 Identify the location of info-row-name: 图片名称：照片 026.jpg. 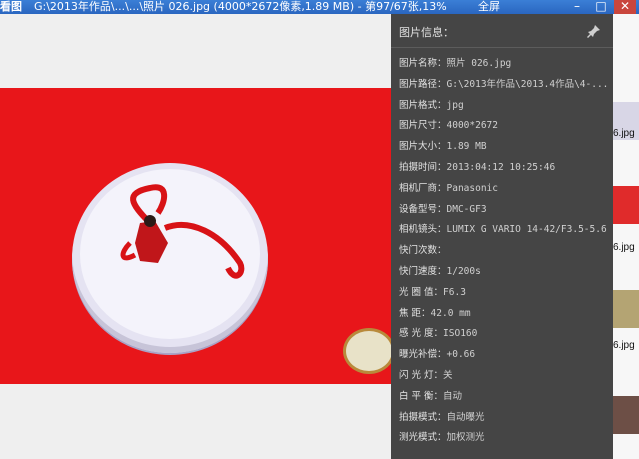
(455, 63).